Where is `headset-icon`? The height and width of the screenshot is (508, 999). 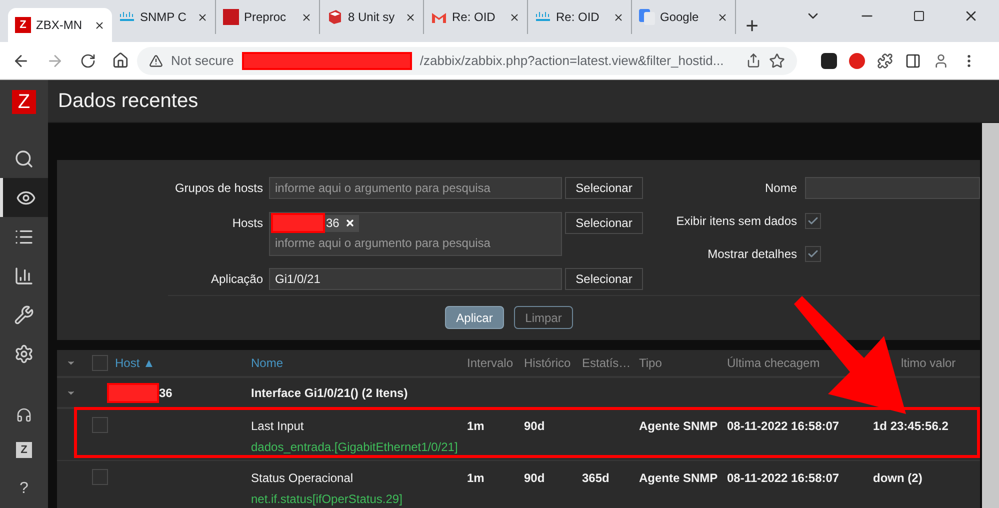 headset-icon is located at coordinates (24, 415).